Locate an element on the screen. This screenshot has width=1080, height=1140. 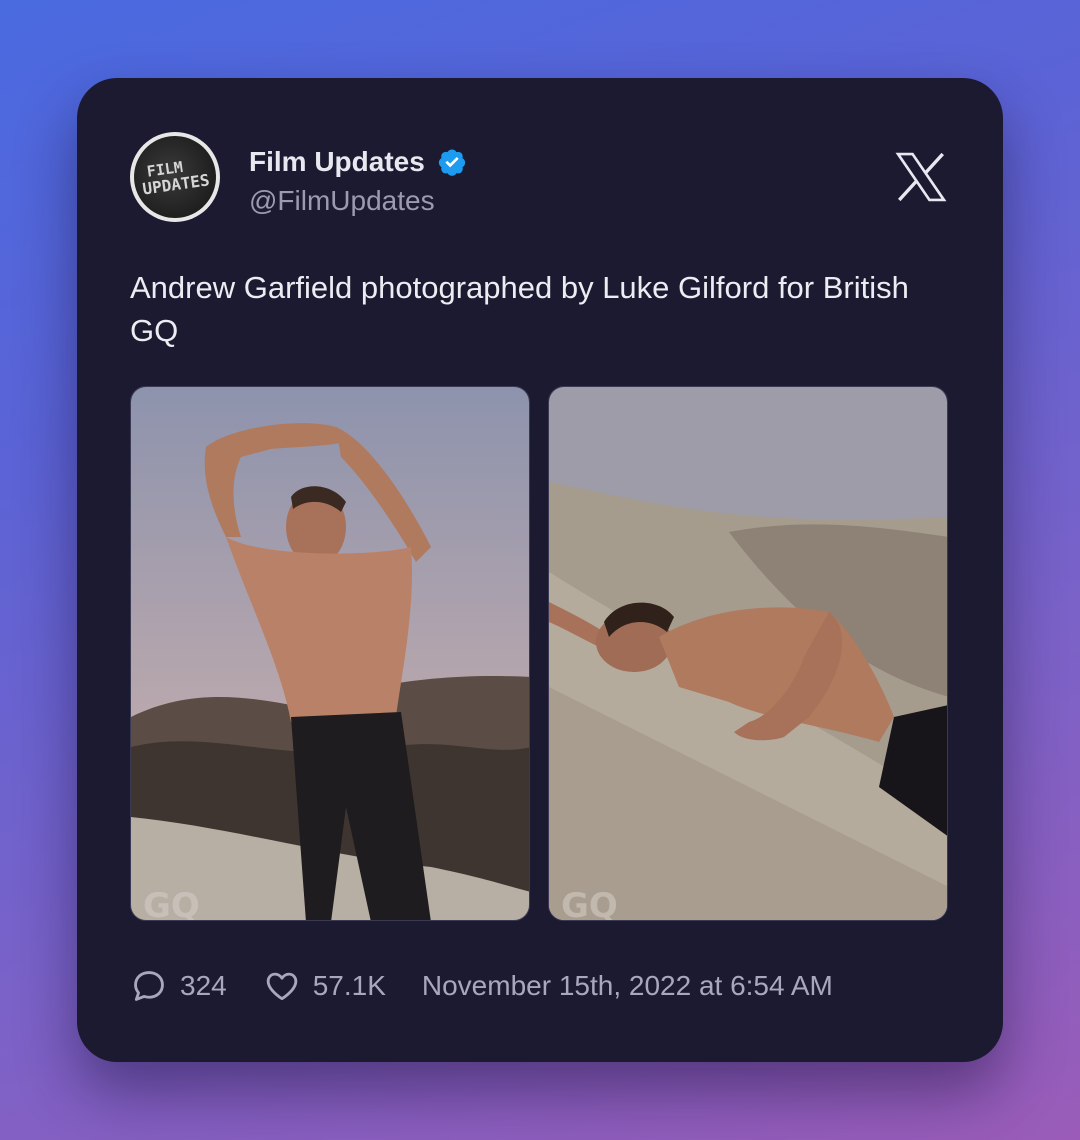
verified-badge-icon is located at coordinates (451, 162).